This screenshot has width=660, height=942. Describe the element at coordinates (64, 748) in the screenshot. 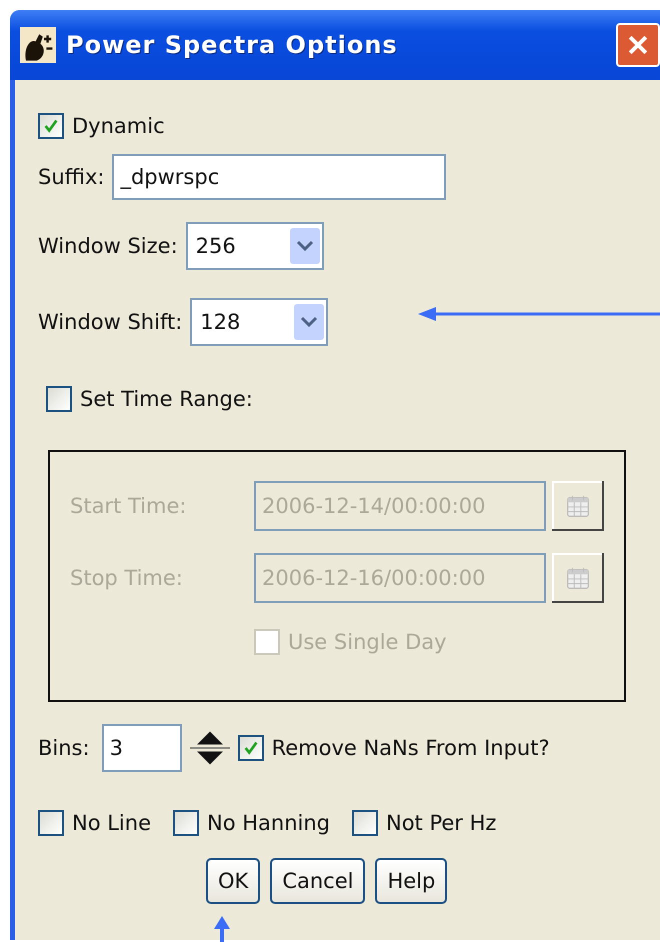

I see `field-label: Bins:` at that location.